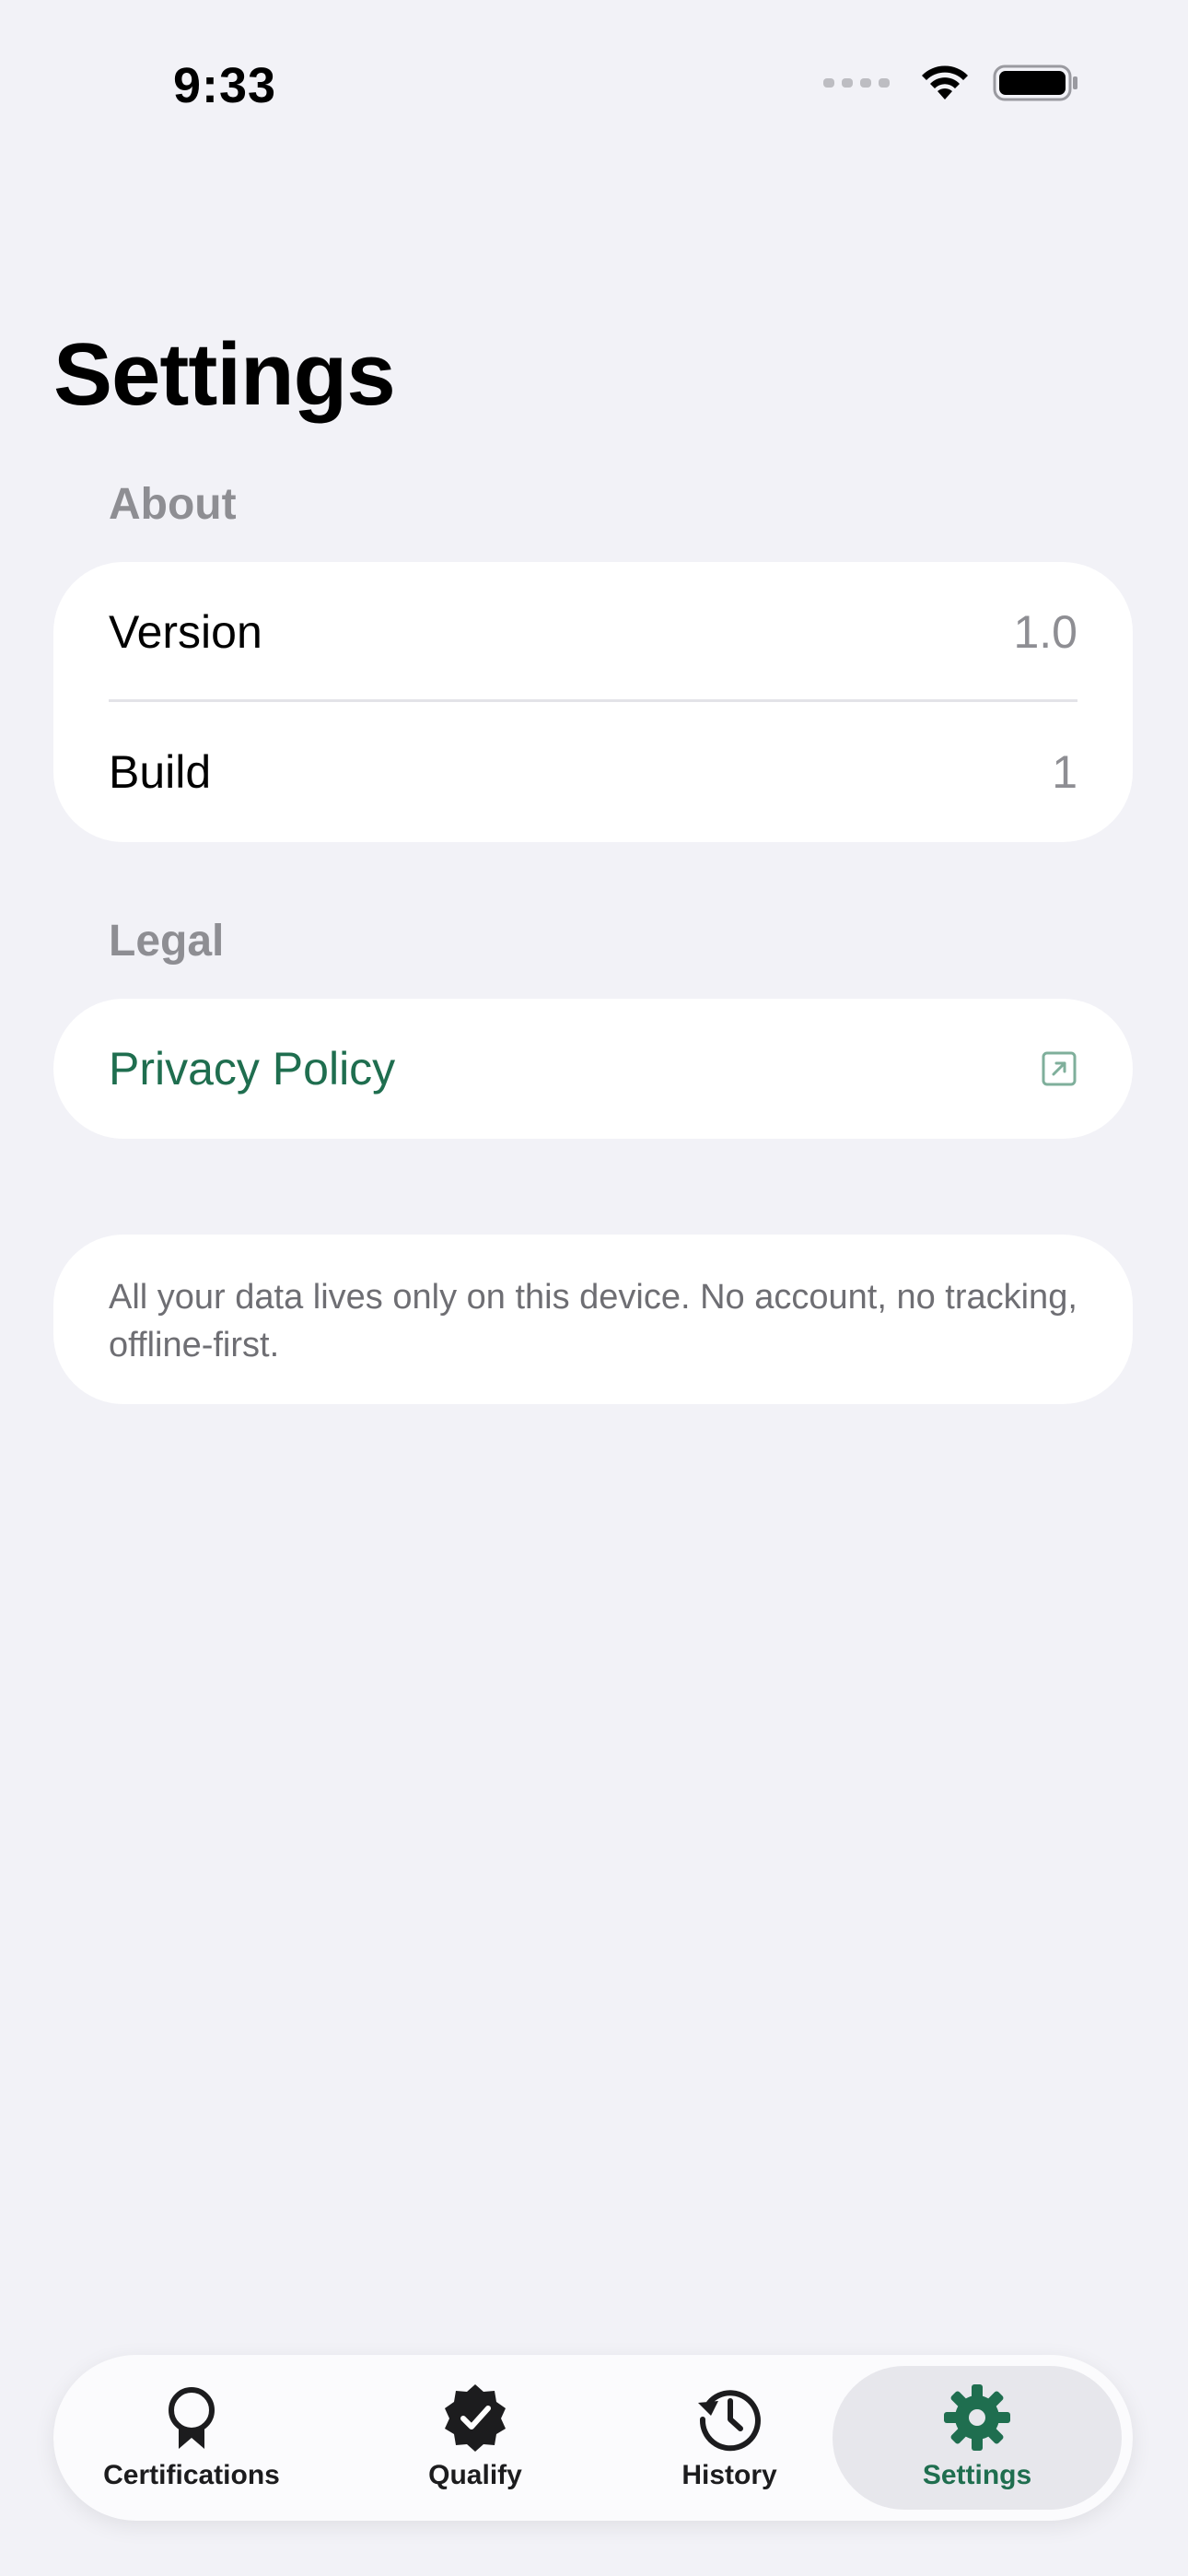 This screenshot has width=1188, height=2576. I want to click on tab-settings-label: Settings, so click(977, 2475).